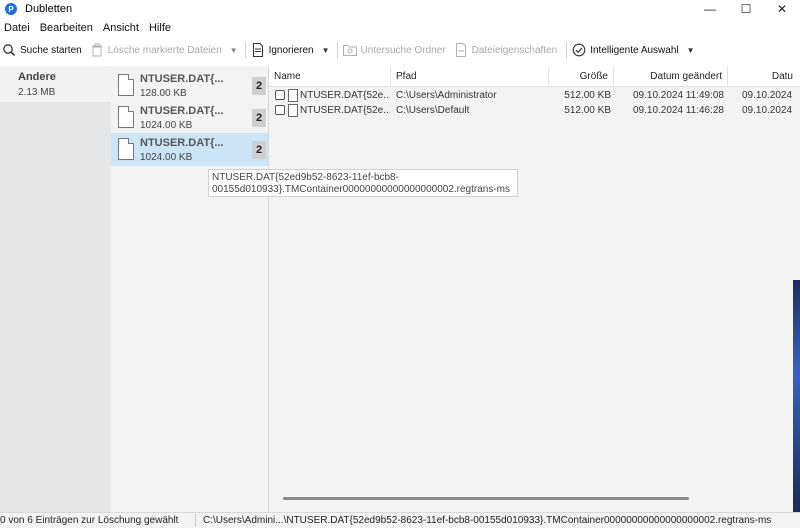 This screenshot has width=800, height=528. I want to click on delete-marked-label: Lösche markierte Dateien, so click(164, 50).